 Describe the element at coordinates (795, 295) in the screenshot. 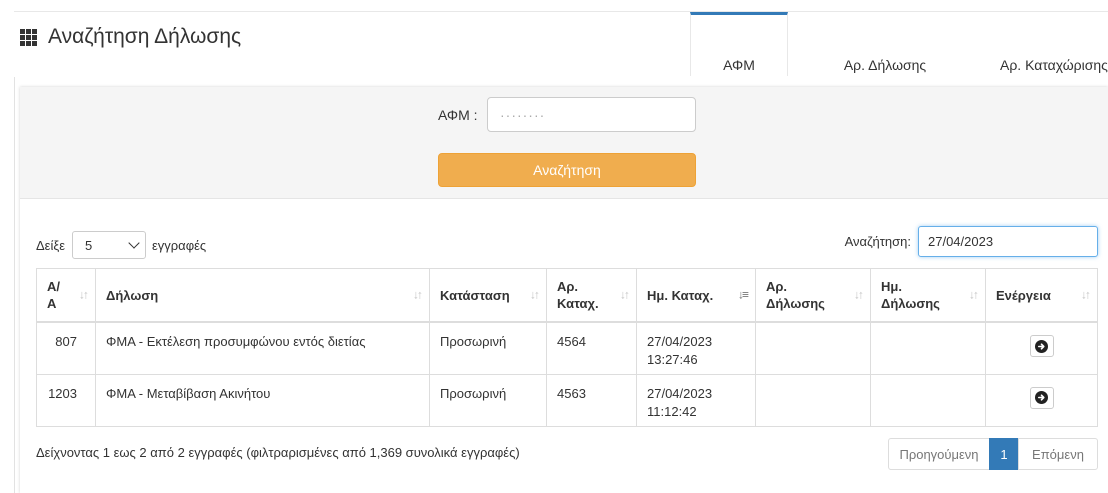

I see `column-header-label: Αρ. Δήλωσης` at that location.